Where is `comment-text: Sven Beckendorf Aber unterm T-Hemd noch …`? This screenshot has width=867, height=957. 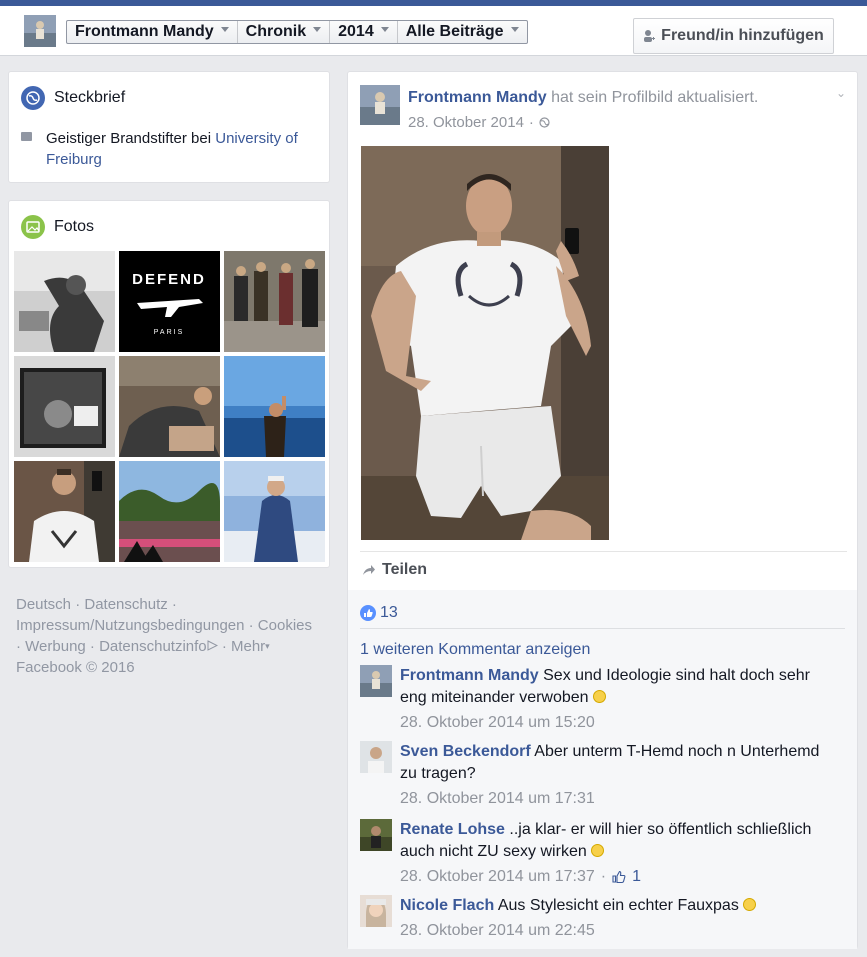
comment-text: Sven Beckendorf Aber unterm T-Hemd noch … is located at coordinates (620, 763).